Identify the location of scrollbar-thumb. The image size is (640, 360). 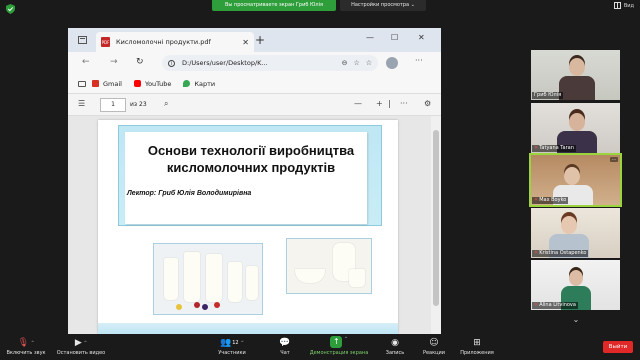
(436, 218).